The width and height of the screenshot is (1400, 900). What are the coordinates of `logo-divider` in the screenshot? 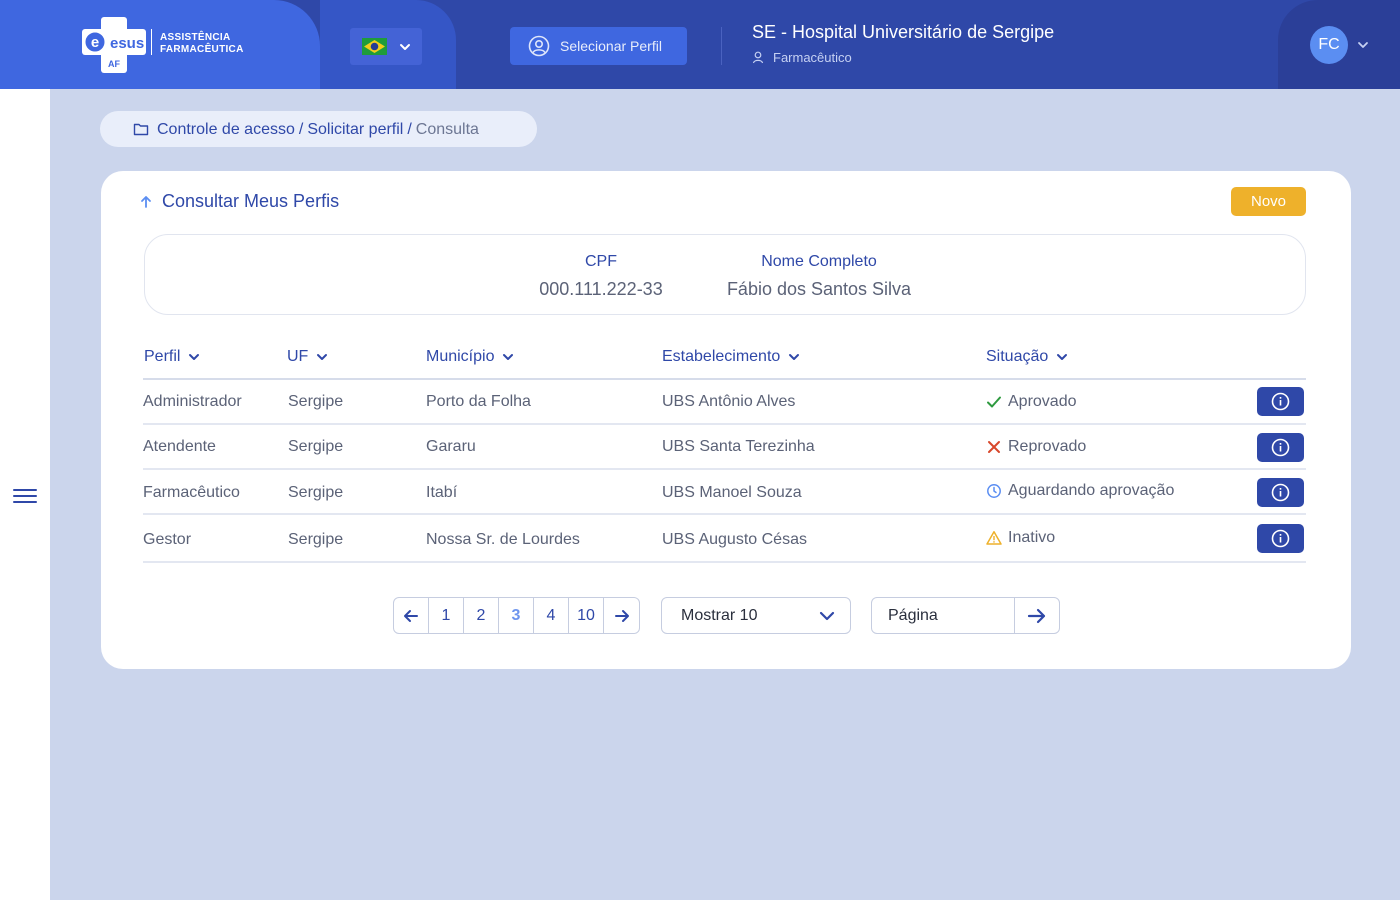 It's located at (151, 42).